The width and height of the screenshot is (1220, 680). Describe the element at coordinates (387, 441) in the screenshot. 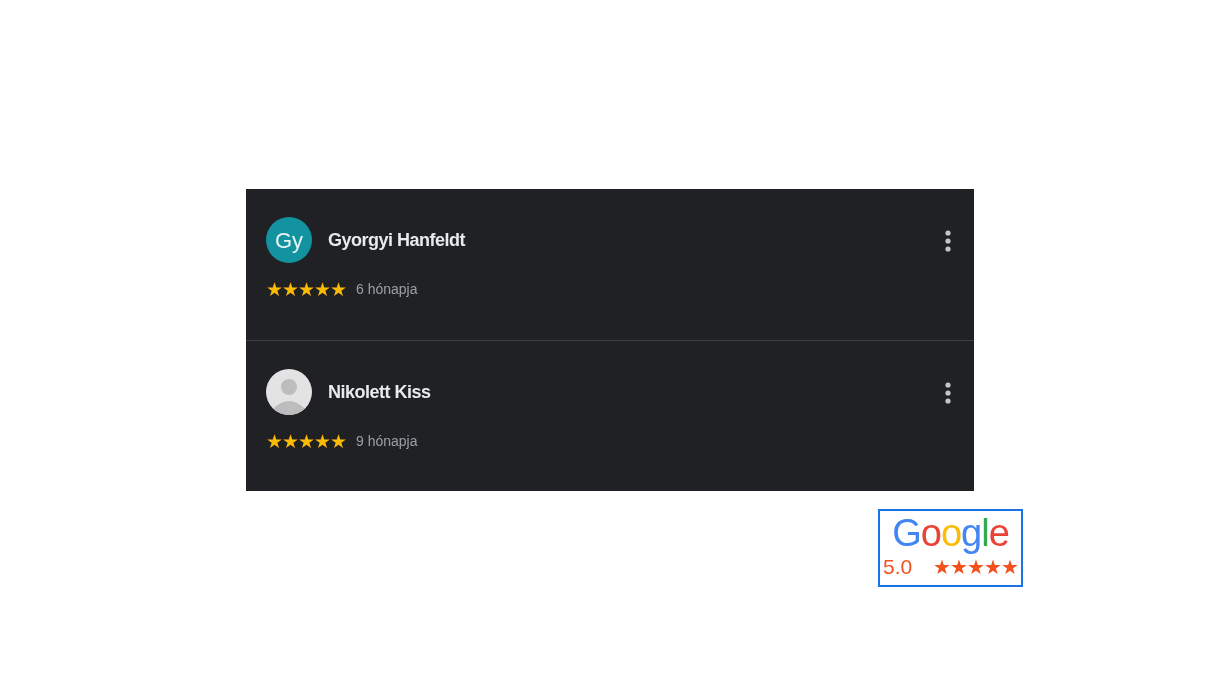

I see `review-time: 9 hónapja` at that location.